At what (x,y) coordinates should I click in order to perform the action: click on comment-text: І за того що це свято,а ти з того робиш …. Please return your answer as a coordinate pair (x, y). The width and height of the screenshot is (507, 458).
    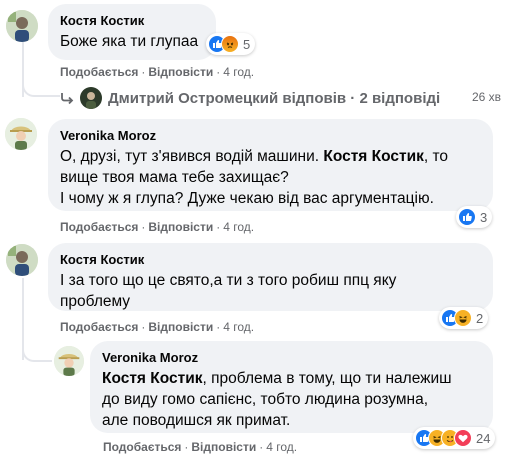
    Looking at the image, I should click on (228, 291).